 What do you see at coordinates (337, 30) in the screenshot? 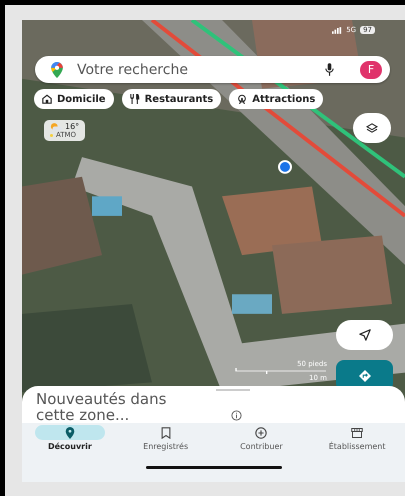
I see `signal-icon` at bounding box center [337, 30].